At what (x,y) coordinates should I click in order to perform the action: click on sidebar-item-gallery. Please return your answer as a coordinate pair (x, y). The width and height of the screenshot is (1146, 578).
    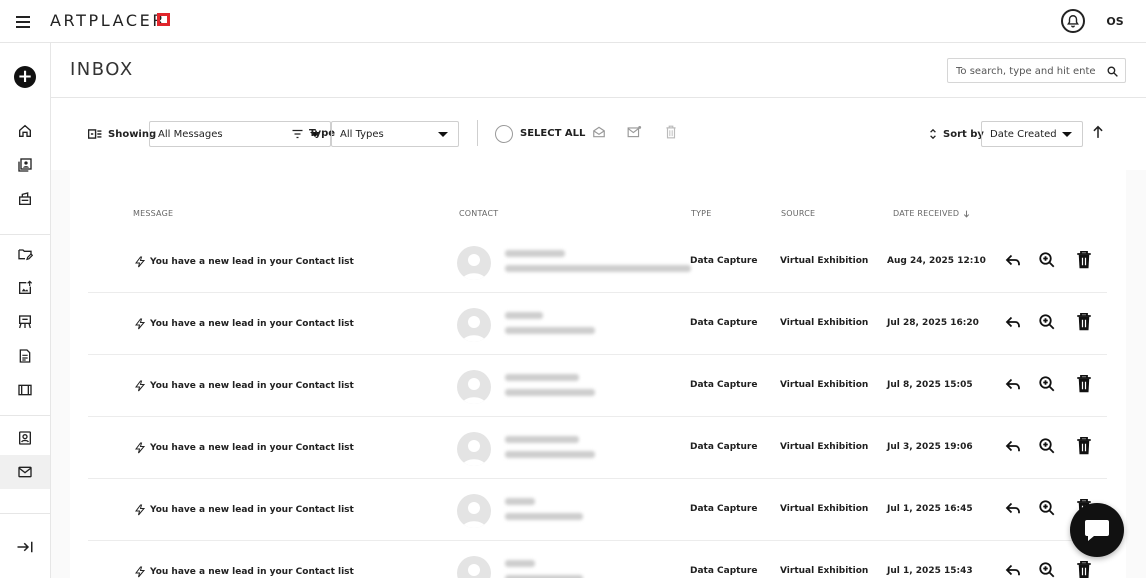
    Looking at the image, I should click on (25, 165).